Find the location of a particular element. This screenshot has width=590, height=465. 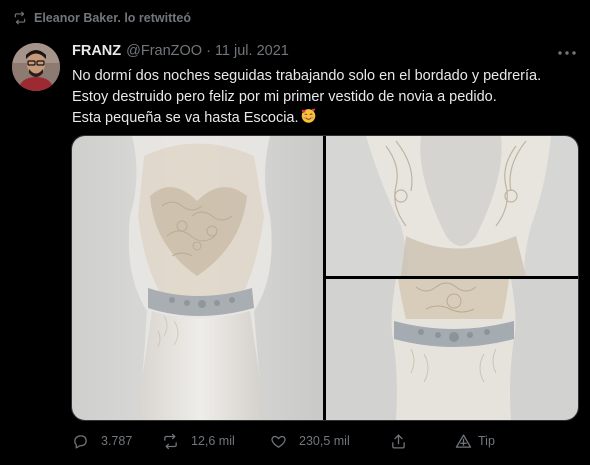

retweet-banner: Eleanor Baker. lo retwitteó is located at coordinates (102, 18).